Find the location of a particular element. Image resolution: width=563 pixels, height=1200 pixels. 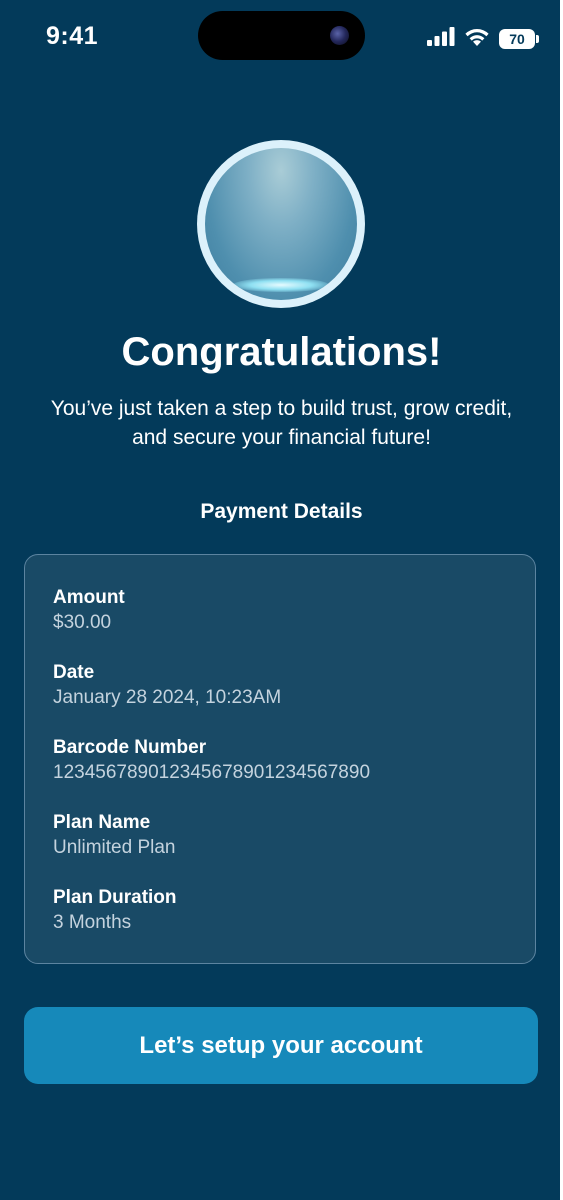

avatar-glow is located at coordinates (281, 285).